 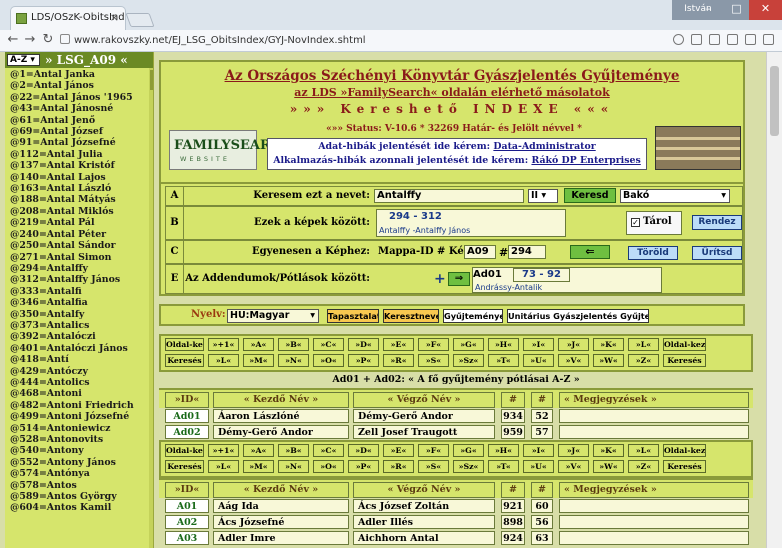 I want to click on row-id-link: A01, so click(x=187, y=506).